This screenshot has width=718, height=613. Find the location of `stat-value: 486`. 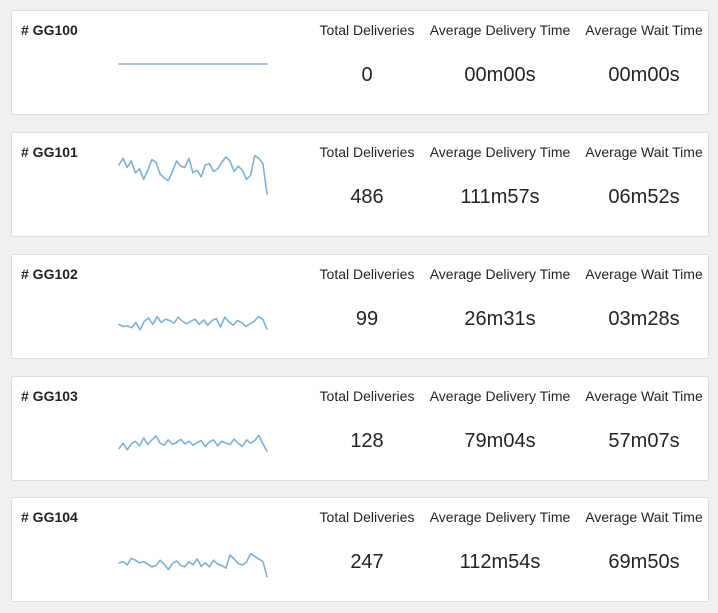

stat-value: 486 is located at coordinates (367, 197).